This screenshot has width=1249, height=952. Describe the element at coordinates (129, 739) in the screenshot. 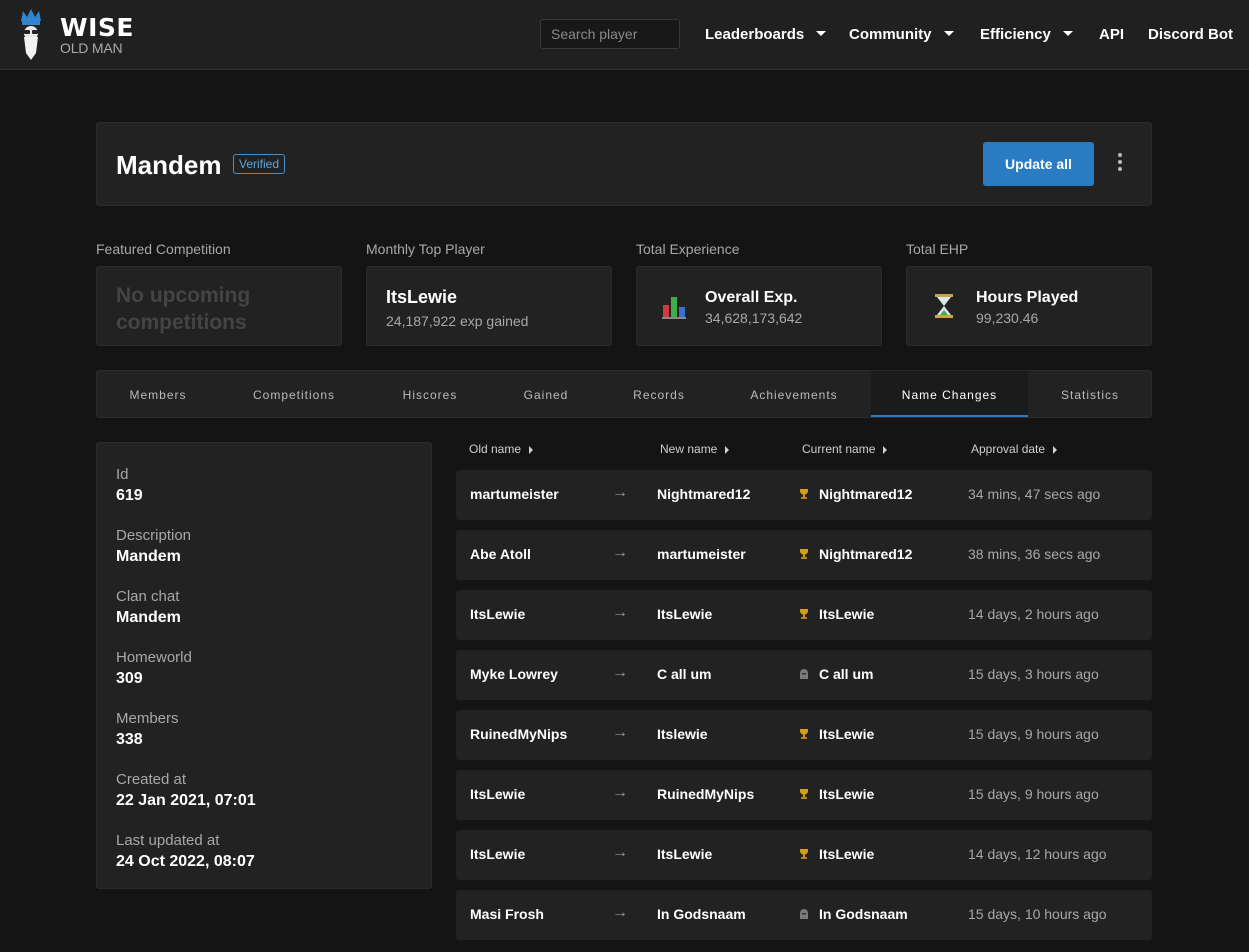

I see `detail-members-value: 338` at that location.